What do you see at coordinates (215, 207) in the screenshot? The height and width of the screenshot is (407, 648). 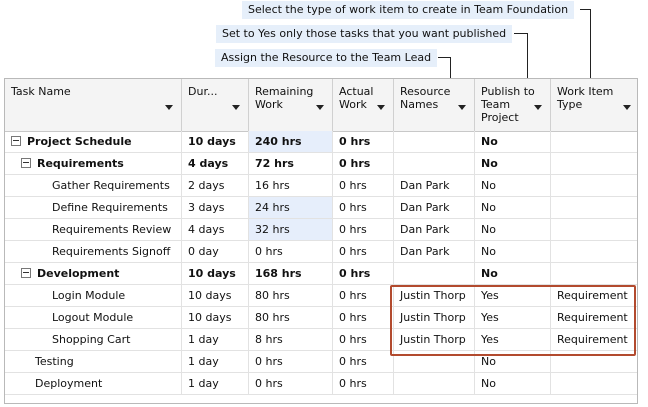 I see `cell-duration: 3 days` at bounding box center [215, 207].